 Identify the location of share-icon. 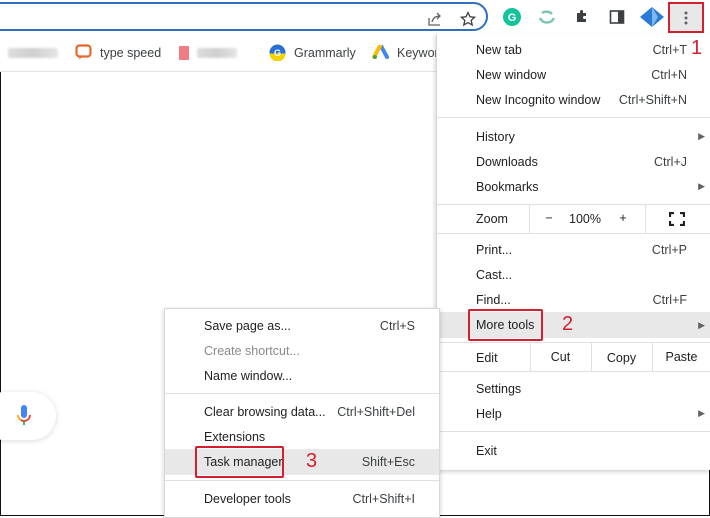
(435, 21).